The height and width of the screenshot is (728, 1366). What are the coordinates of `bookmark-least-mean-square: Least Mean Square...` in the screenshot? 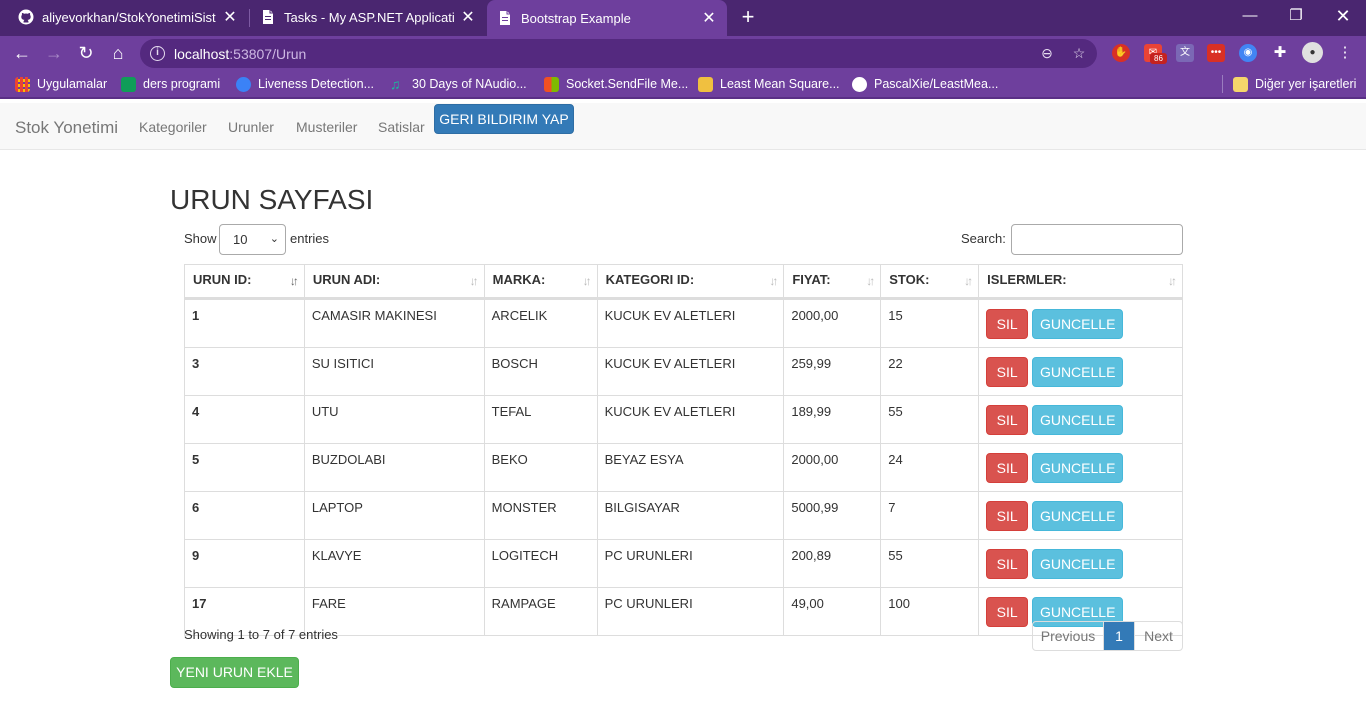 It's located at (769, 84).